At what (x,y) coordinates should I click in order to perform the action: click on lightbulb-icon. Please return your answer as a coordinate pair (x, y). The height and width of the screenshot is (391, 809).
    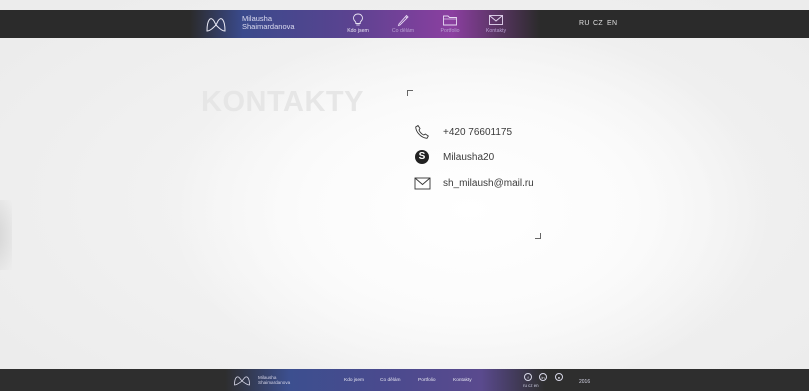
    Looking at the image, I should click on (358, 19).